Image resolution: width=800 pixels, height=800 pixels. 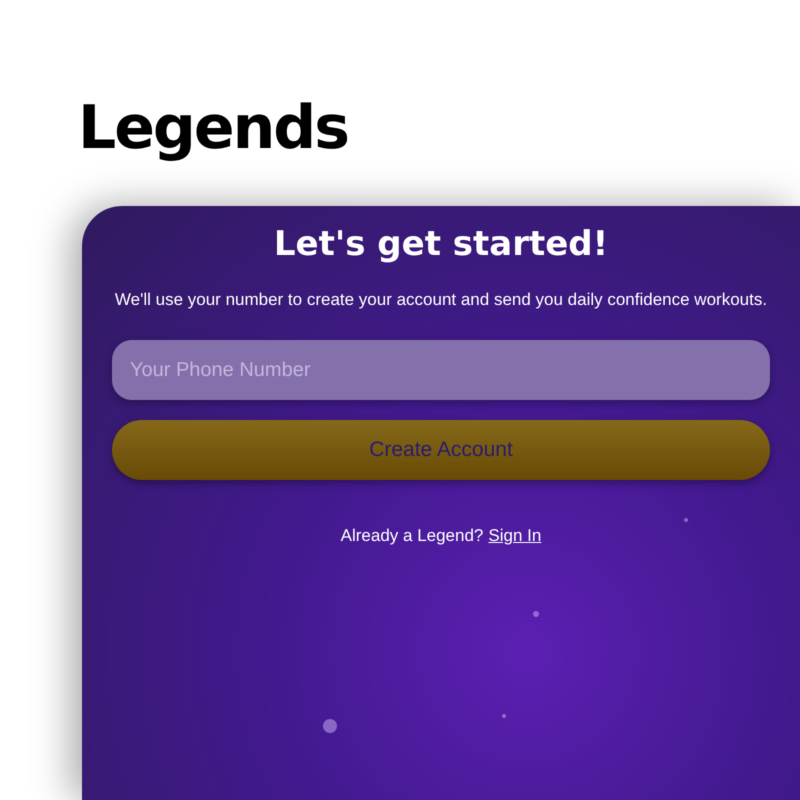 I want to click on card-title: Let's get started!, so click(x=441, y=244).